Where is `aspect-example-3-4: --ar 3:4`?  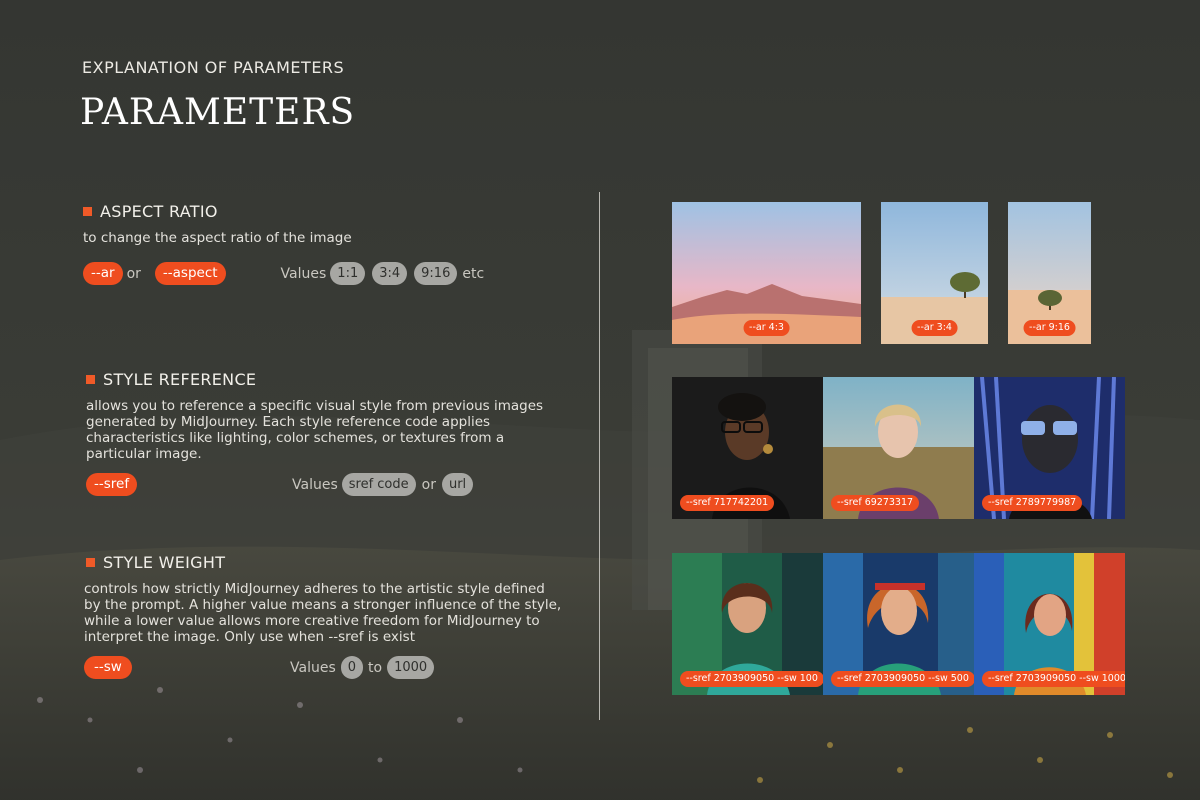 aspect-example-3-4: --ar 3:4 is located at coordinates (934, 273).